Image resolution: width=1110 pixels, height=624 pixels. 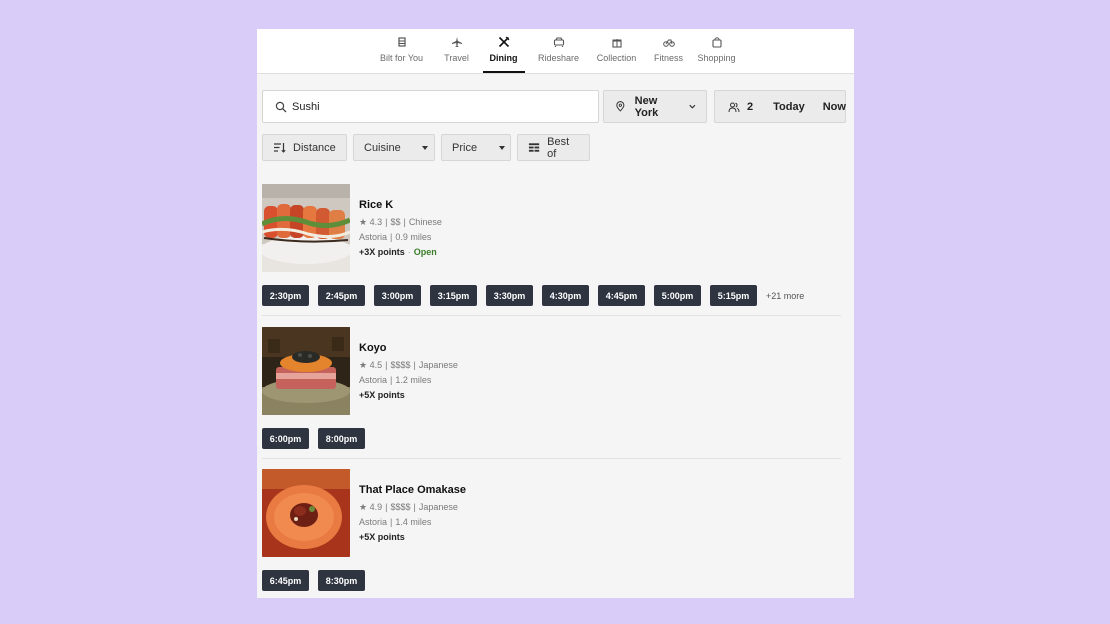 I want to click on restaurant-name: Koyo, so click(x=408, y=348).